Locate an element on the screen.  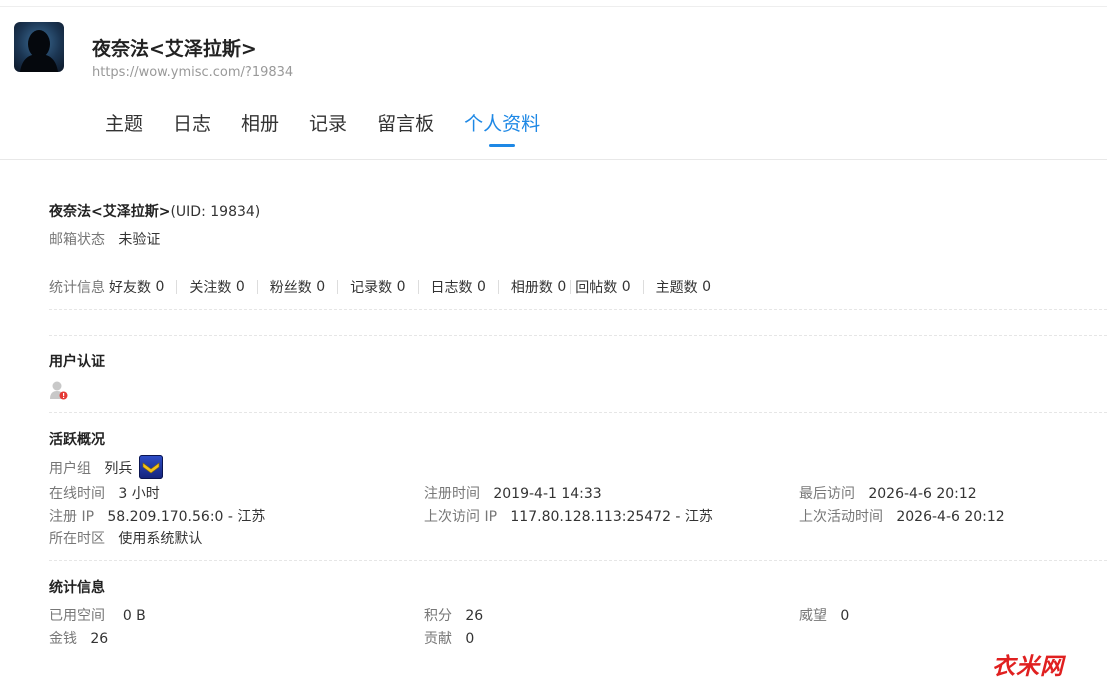
stat-albums: 相册数 0 is located at coordinates (538, 287).